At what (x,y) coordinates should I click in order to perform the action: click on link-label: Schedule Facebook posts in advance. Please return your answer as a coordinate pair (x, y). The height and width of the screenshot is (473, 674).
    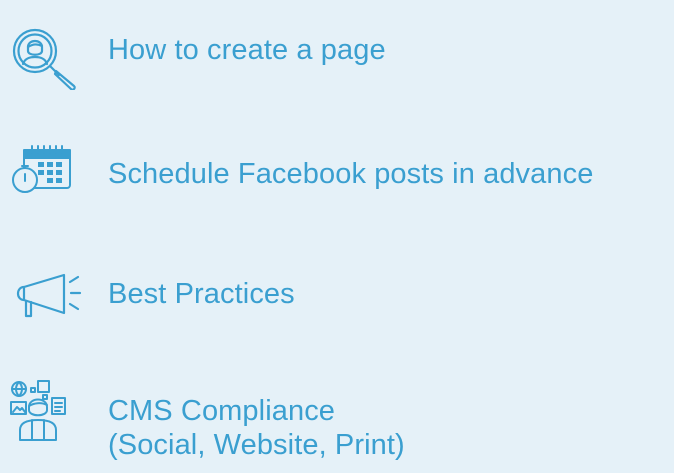
    Looking at the image, I should click on (351, 174).